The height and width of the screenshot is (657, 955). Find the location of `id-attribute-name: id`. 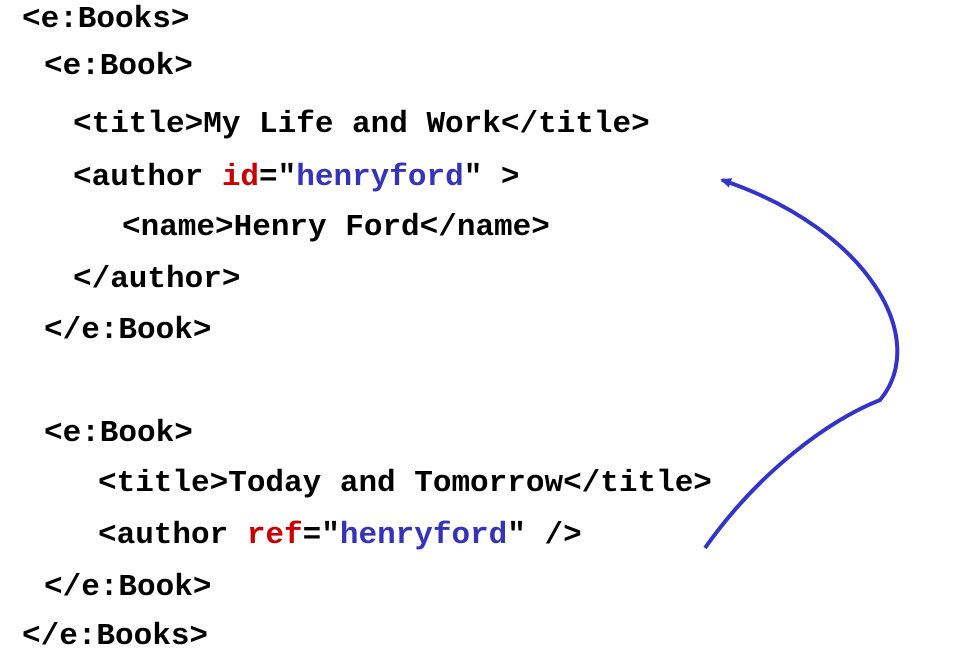

id-attribute-name: id is located at coordinates (240, 177).